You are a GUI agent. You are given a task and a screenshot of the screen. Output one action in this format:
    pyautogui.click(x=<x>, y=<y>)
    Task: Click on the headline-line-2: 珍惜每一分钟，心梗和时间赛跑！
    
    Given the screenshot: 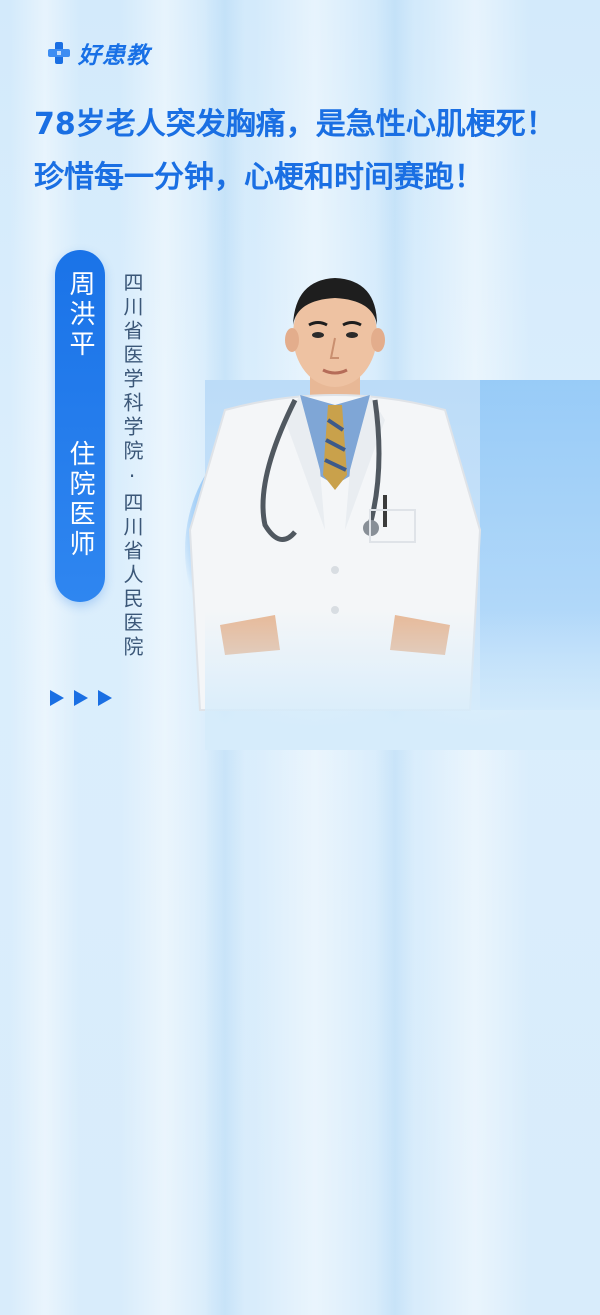 What is the action you would take?
    pyautogui.click(x=259, y=177)
    